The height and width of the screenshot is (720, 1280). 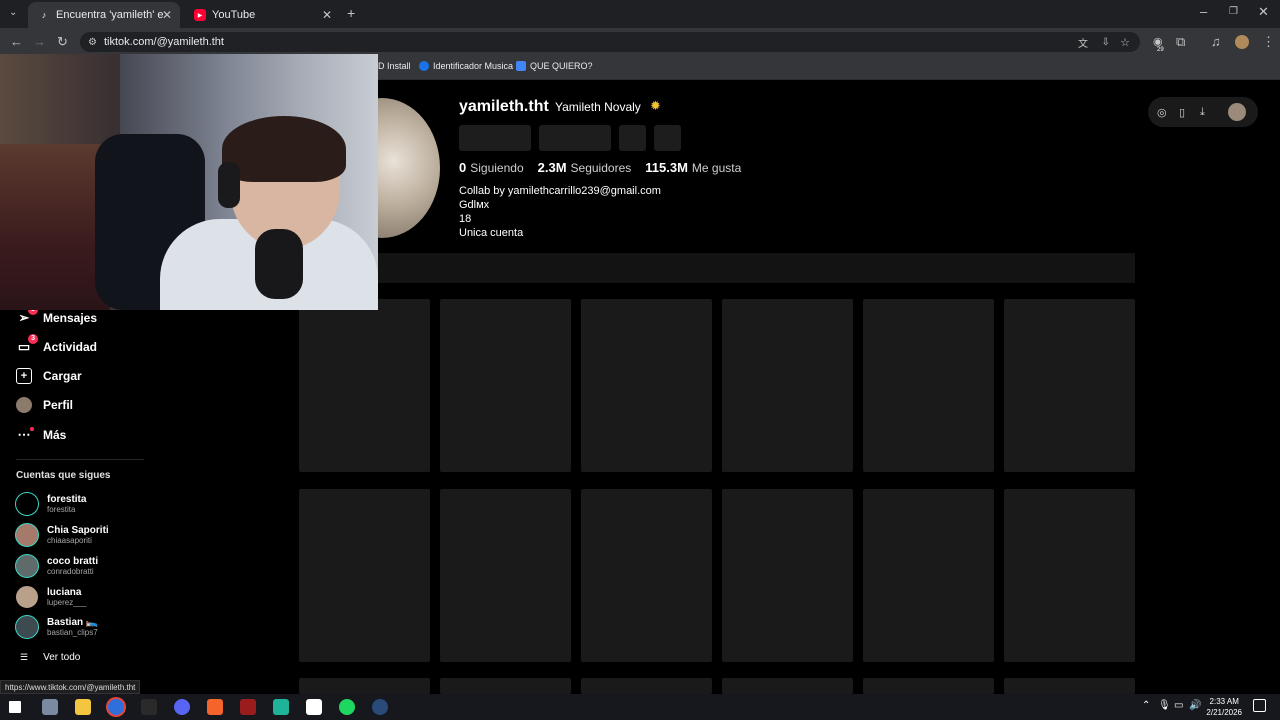 What do you see at coordinates (1125, 42) in the screenshot?
I see `bookmark-star-icon: ☆` at bounding box center [1125, 42].